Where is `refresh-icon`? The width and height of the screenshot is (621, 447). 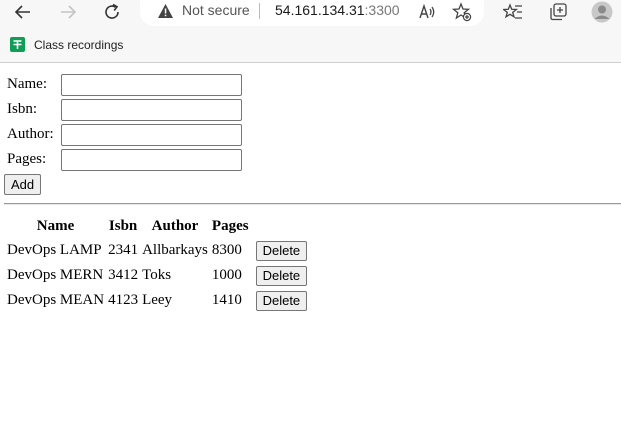
refresh-icon is located at coordinates (112, 12).